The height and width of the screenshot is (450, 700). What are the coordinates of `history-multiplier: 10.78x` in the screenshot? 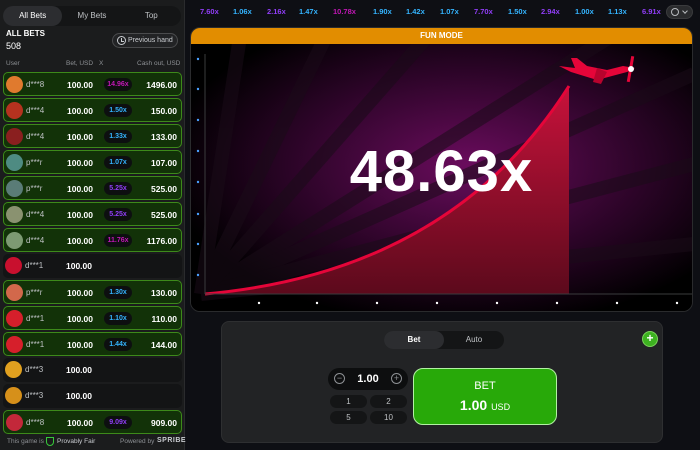 It's located at (344, 11).